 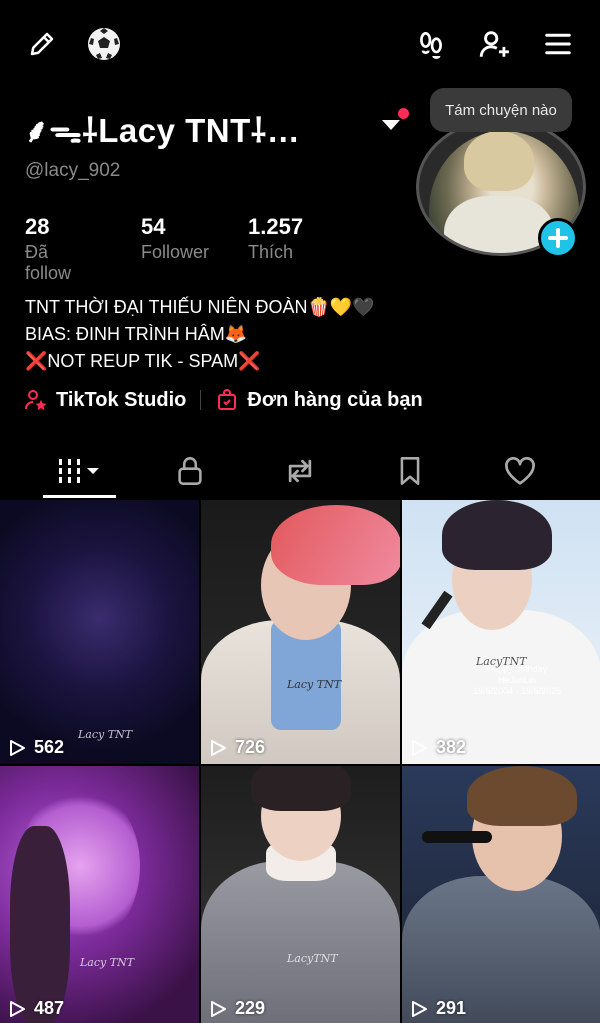 I want to click on heart-icon, so click(x=520, y=471).